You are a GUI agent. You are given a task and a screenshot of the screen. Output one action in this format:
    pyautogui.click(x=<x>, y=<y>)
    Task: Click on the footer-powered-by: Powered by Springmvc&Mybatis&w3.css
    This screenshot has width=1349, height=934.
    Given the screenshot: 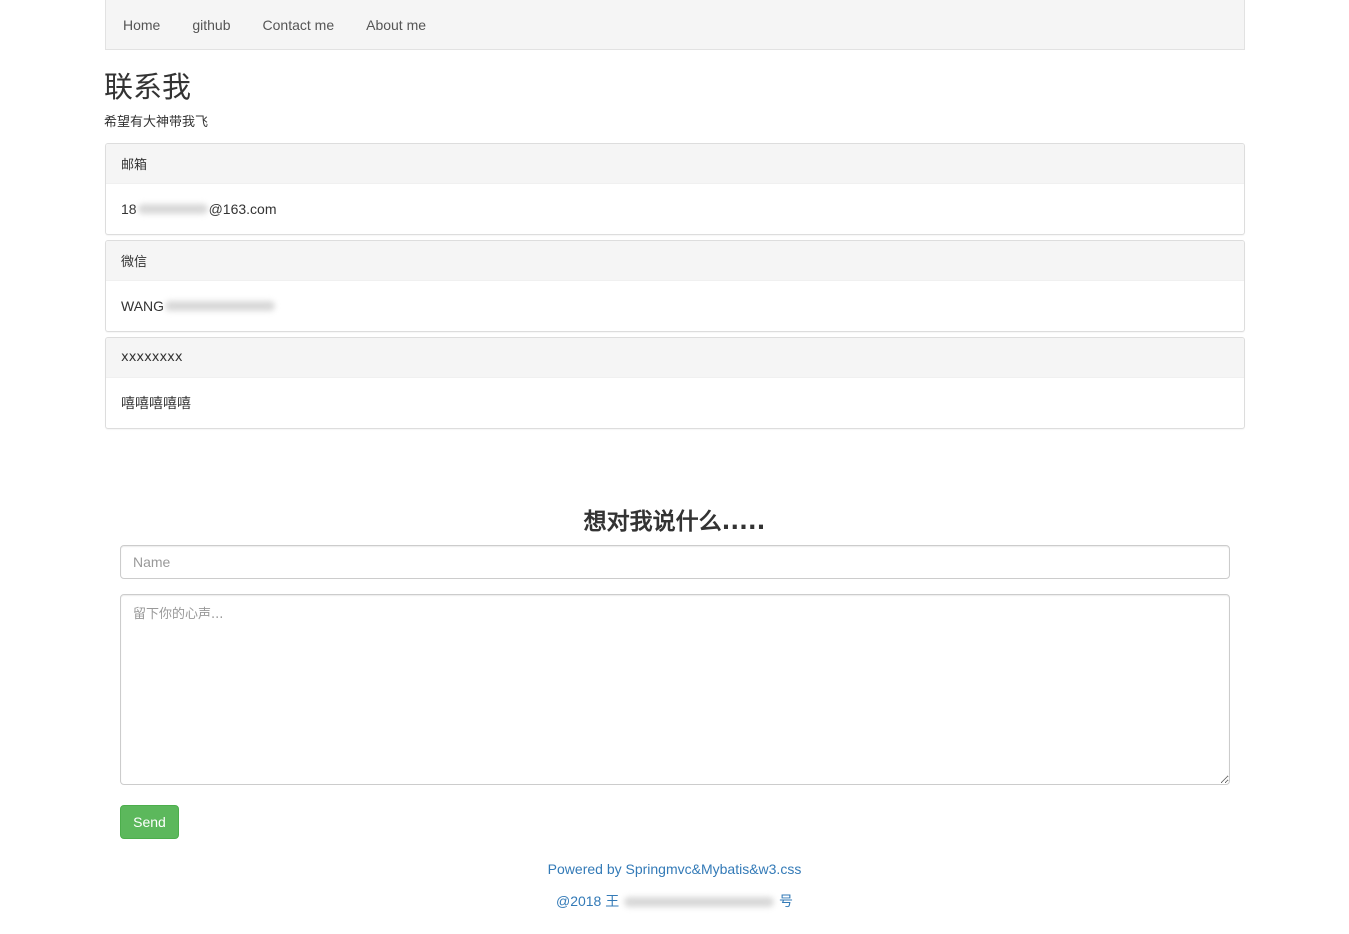 What is the action you would take?
    pyautogui.click(x=674, y=869)
    